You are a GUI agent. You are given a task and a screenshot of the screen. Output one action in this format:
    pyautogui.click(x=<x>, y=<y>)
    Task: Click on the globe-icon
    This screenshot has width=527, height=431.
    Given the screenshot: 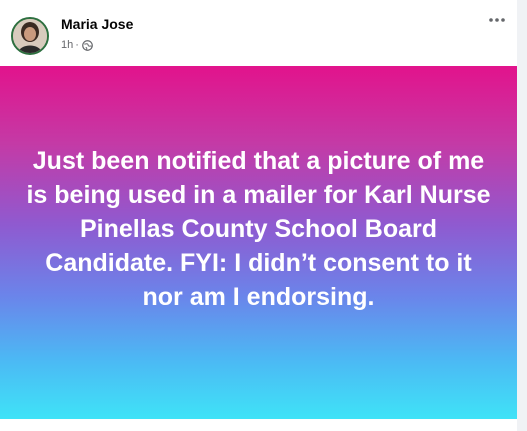 What is the action you would take?
    pyautogui.click(x=87, y=45)
    